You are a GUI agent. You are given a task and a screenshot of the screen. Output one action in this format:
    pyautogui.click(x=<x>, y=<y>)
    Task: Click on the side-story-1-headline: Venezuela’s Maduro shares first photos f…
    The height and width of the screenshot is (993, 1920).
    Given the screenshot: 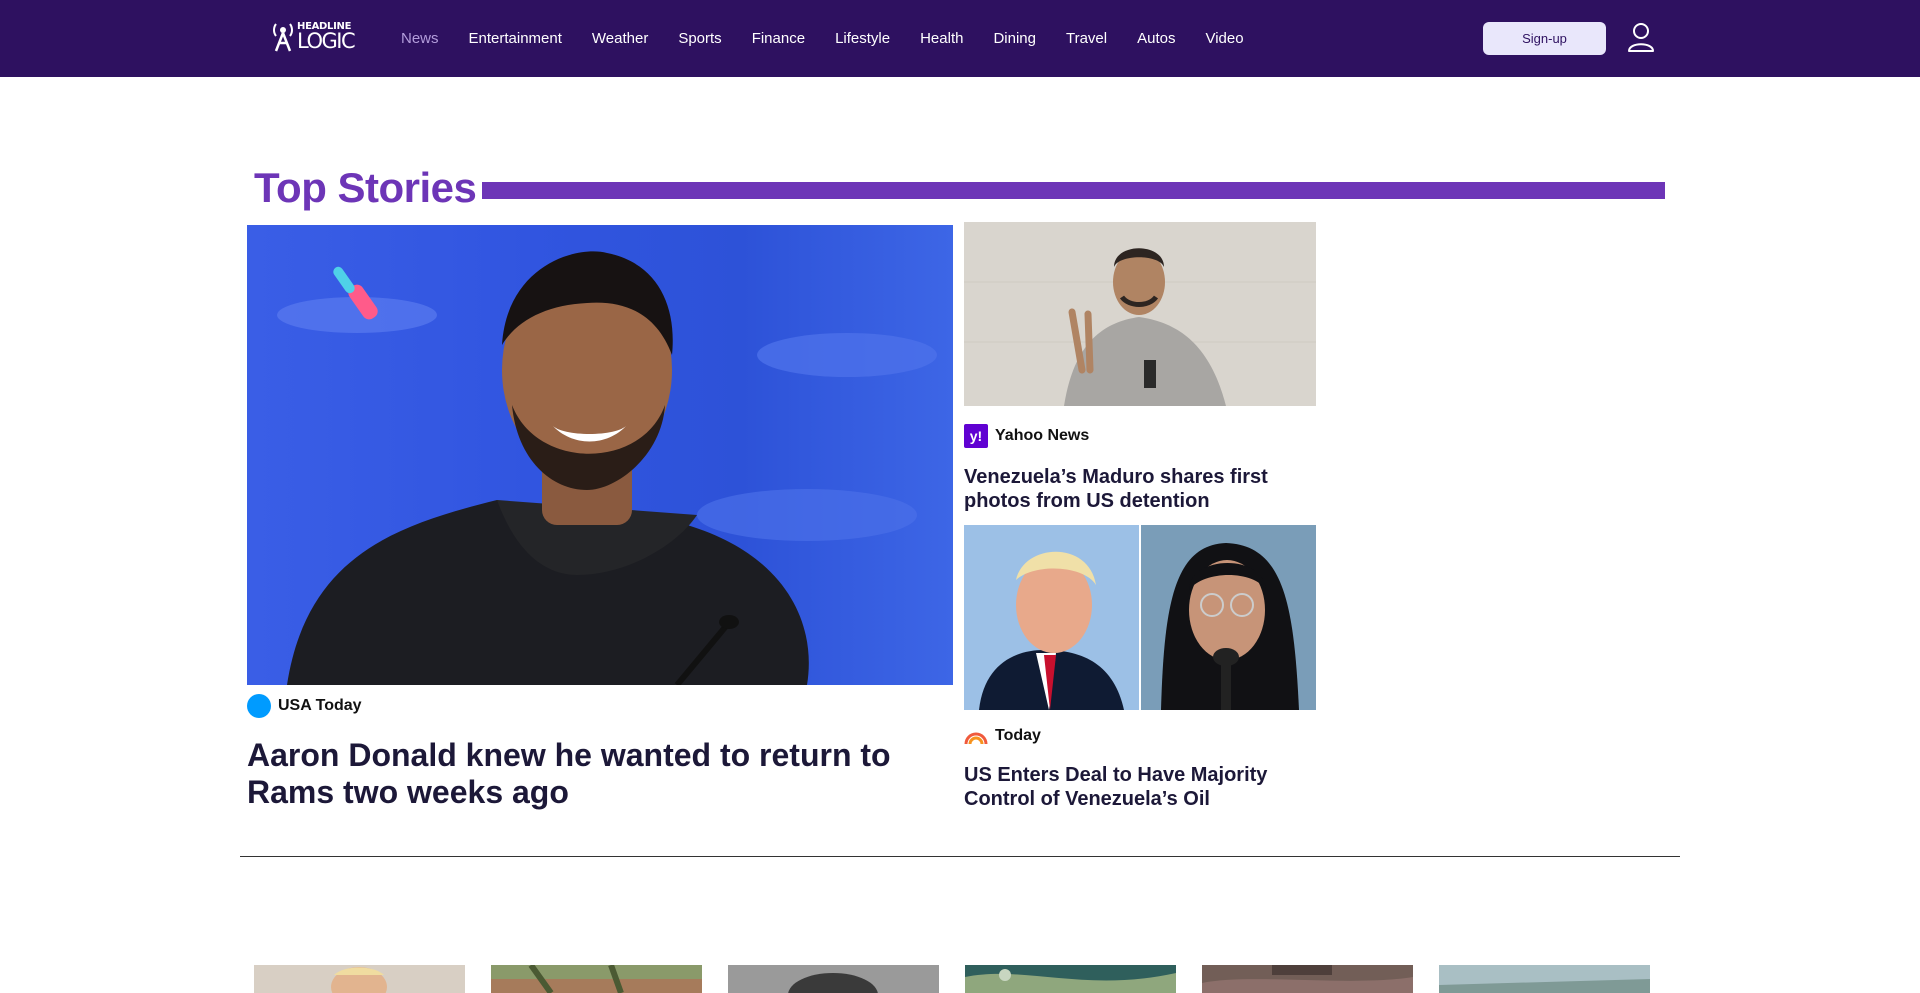 What is the action you would take?
    pyautogui.click(x=1140, y=489)
    